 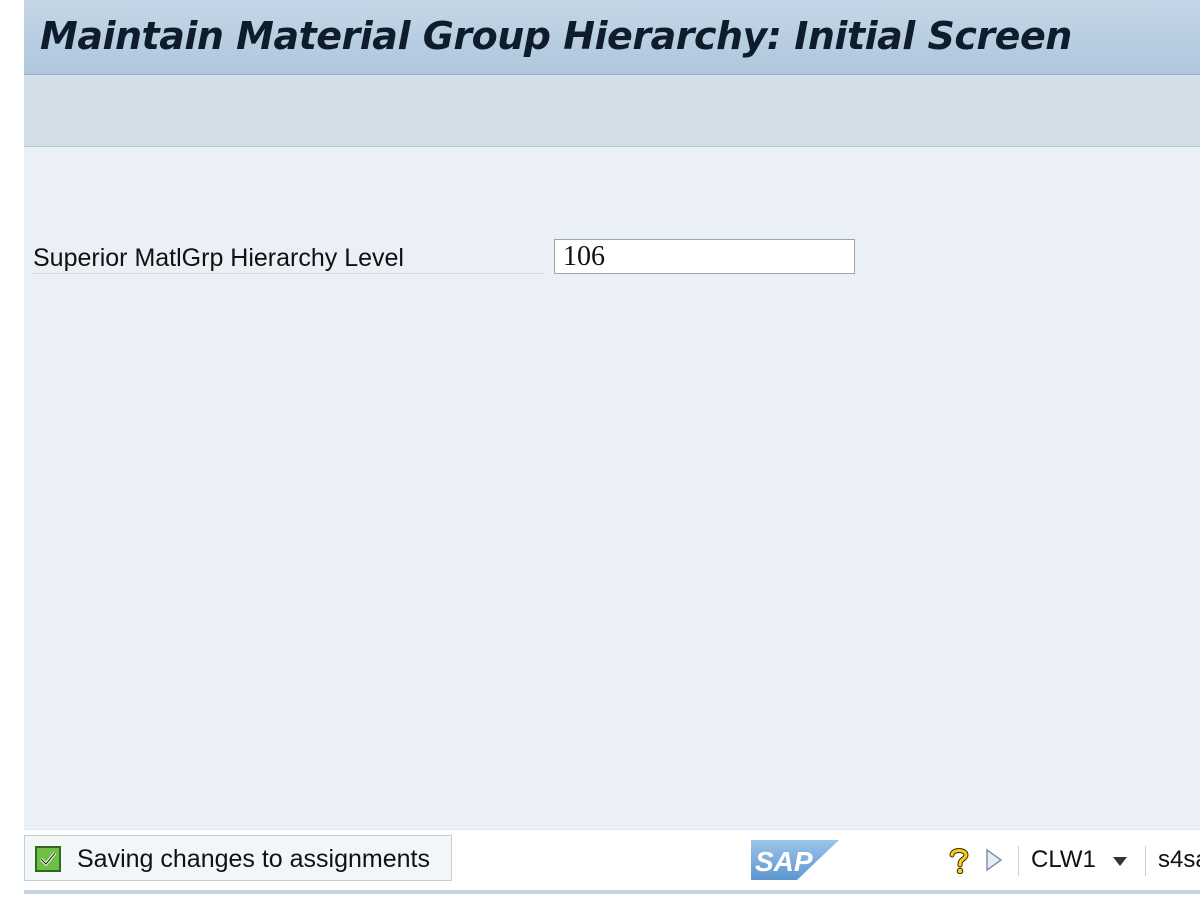 I want to click on server-name: s4sa, so click(x=1179, y=859).